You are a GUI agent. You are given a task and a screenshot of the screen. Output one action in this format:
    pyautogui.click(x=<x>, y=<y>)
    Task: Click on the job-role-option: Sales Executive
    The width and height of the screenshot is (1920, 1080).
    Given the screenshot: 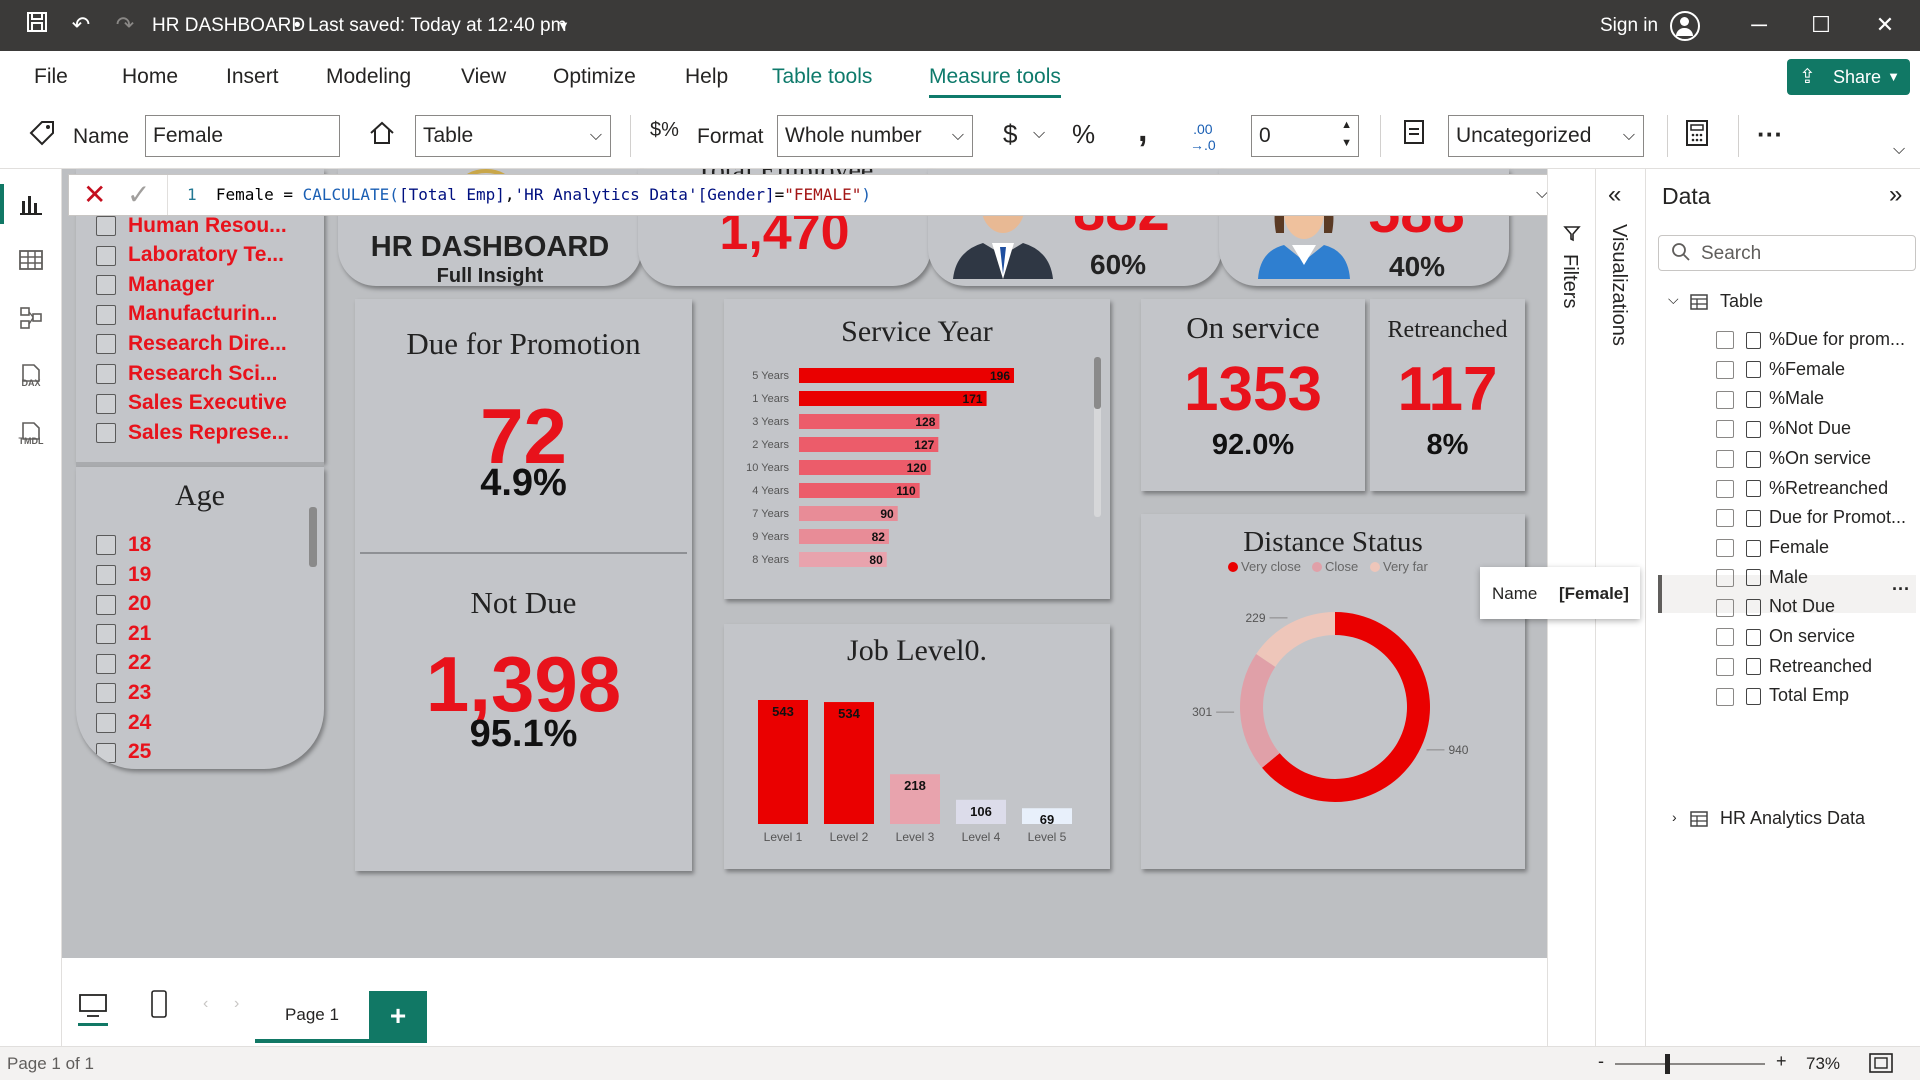 What is the action you would take?
    pyautogui.click(x=191, y=404)
    